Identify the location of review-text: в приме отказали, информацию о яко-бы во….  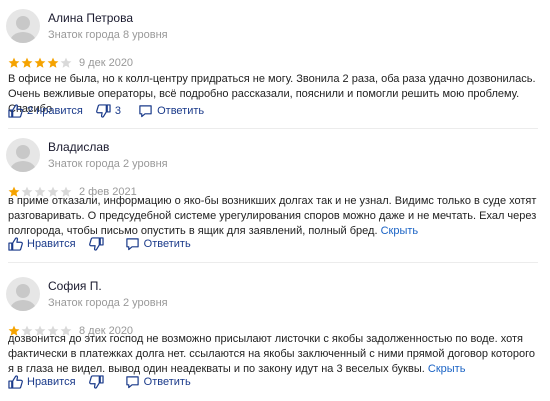
(273, 216).